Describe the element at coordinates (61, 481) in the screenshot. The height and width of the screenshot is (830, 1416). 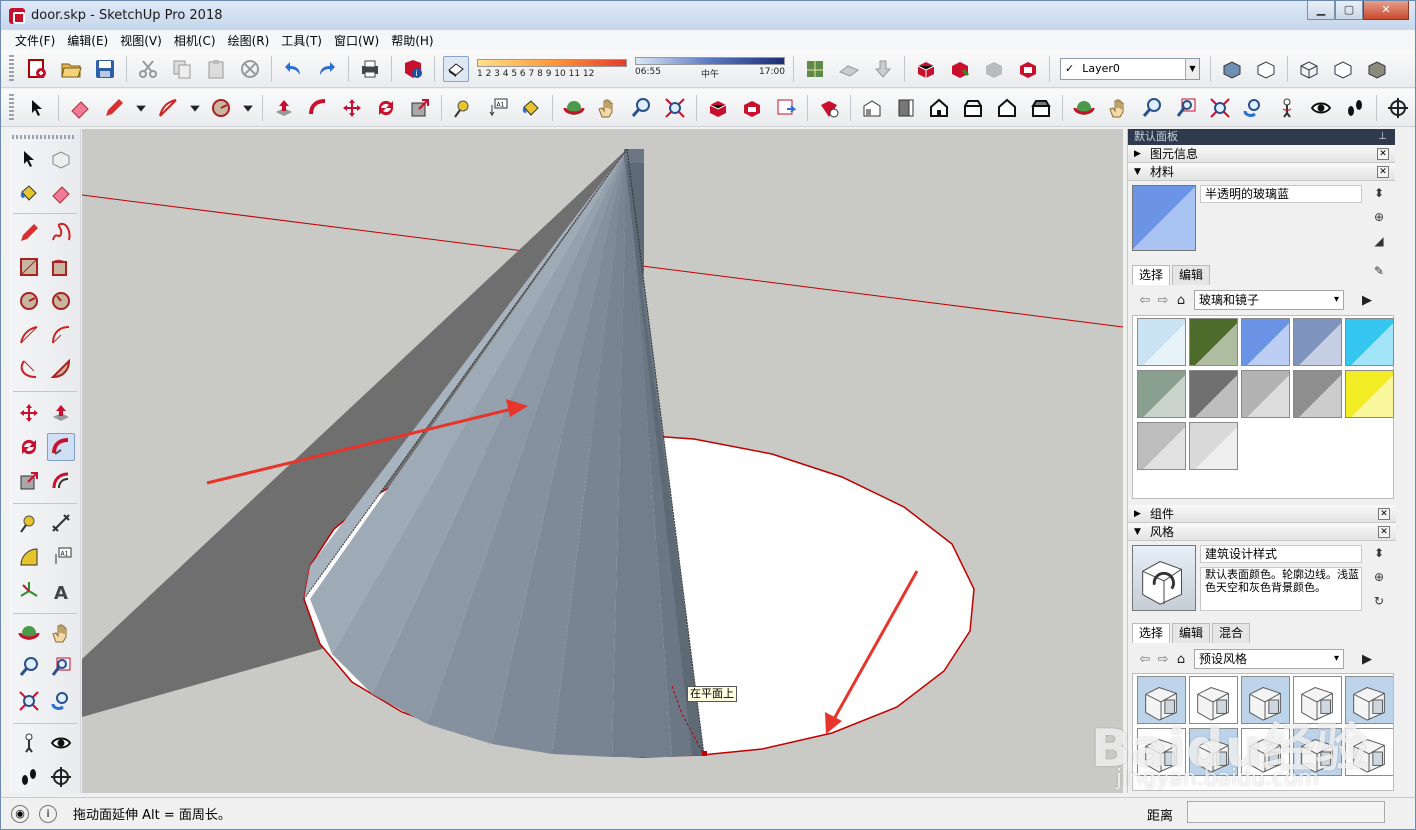
I see `offset-tool-icon` at that location.